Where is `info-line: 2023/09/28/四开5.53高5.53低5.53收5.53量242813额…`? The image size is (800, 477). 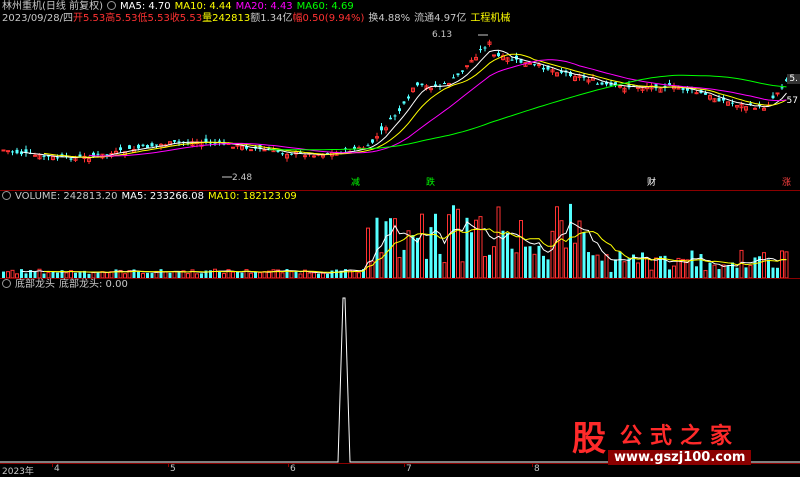
info-line: 2023/09/28/四开5.53高5.53低5.53收5.53量242813额… is located at coordinates (258, 19).